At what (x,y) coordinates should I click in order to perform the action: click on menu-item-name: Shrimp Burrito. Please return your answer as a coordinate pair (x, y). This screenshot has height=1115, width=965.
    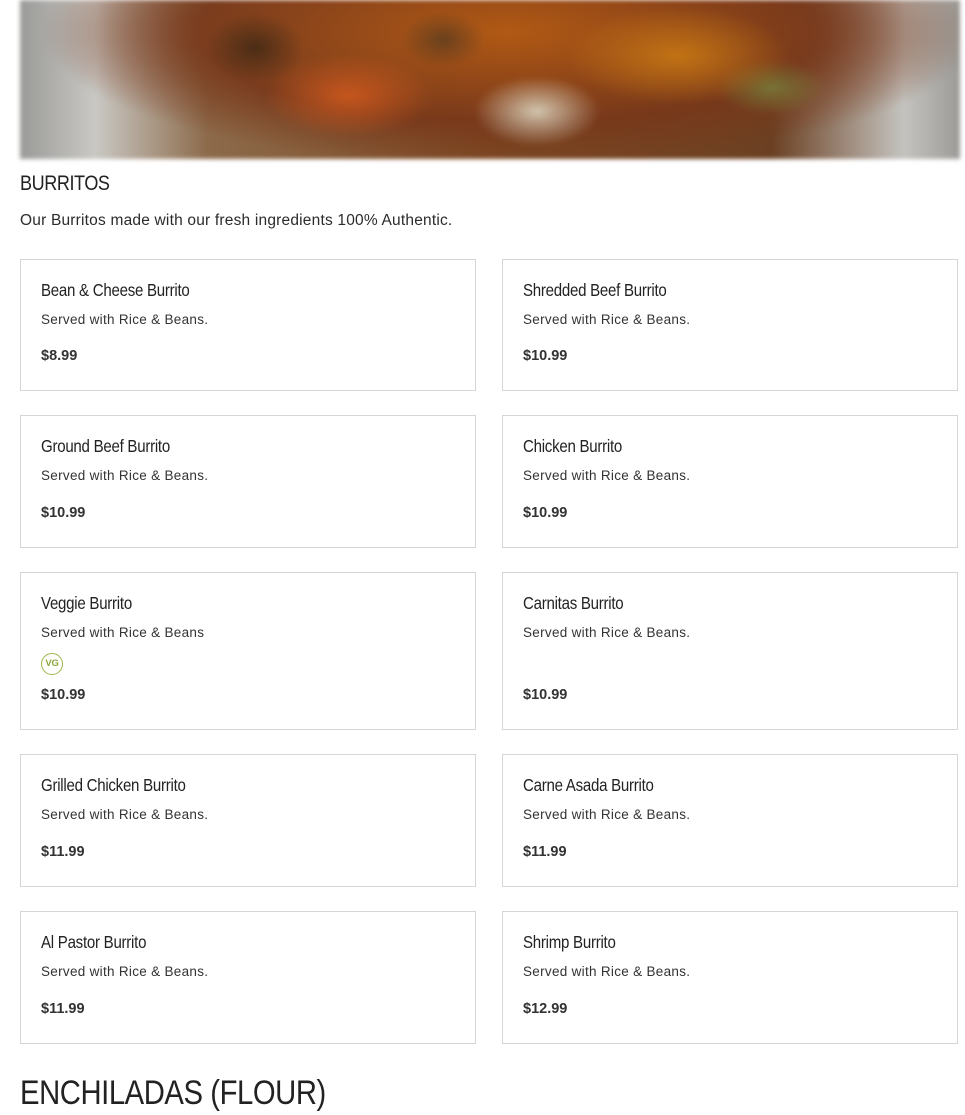
    Looking at the image, I should click on (569, 942).